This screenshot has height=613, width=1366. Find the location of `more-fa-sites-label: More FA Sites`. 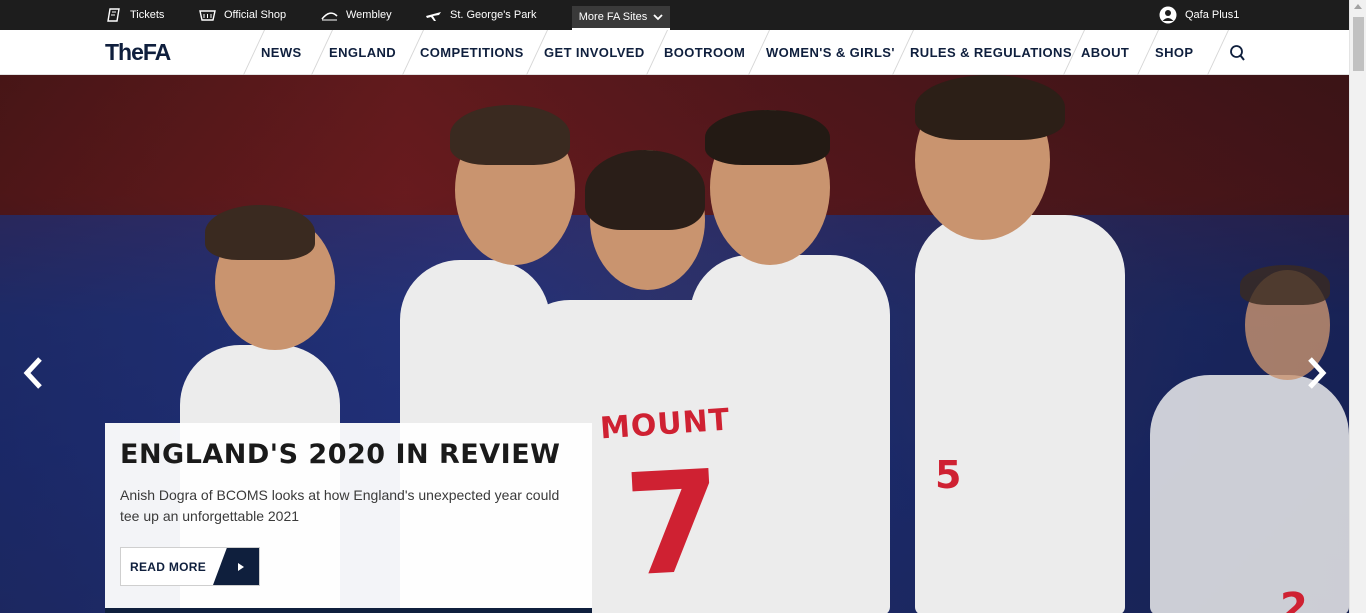

more-fa-sites-label: More FA Sites is located at coordinates (613, 17).